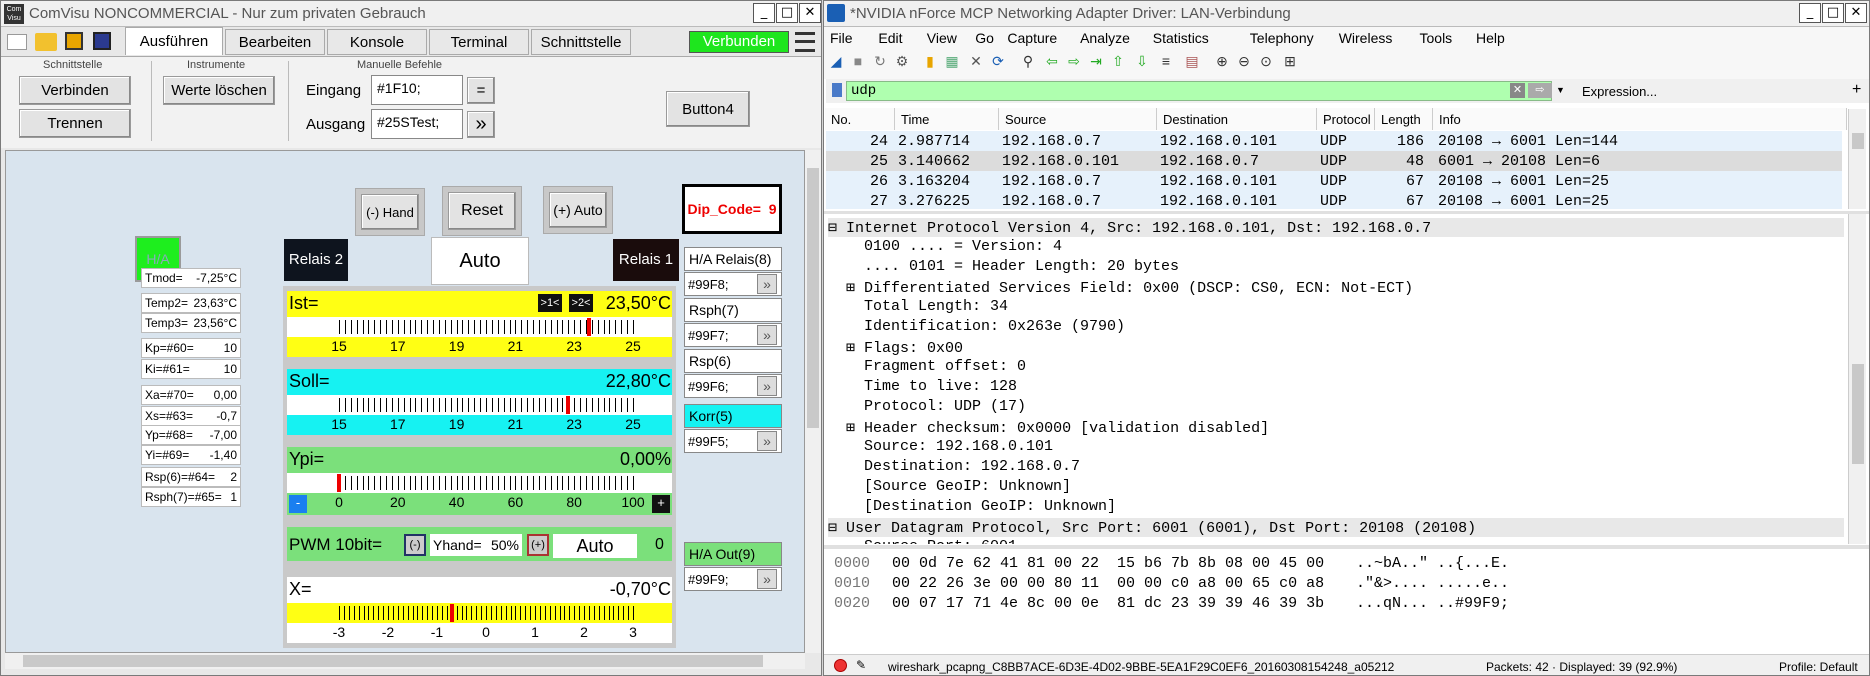 This screenshot has height=676, width=1870. Describe the element at coordinates (1192, 61) in the screenshot. I see `colorize-icon: ▤` at that location.